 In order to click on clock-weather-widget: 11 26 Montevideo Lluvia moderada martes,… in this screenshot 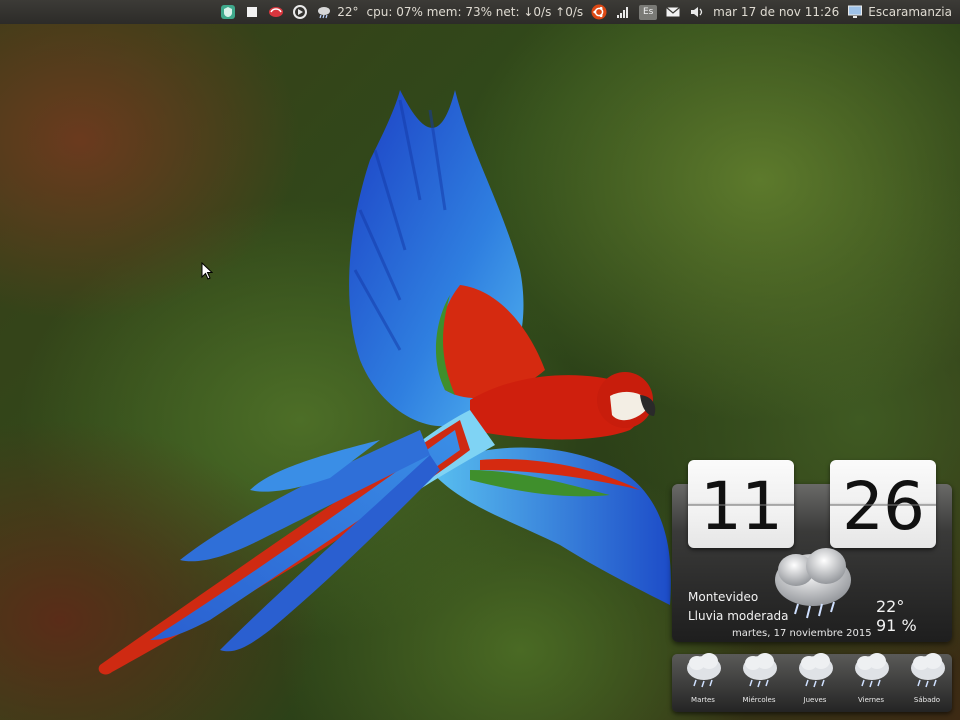, I will do `click(812, 553)`.